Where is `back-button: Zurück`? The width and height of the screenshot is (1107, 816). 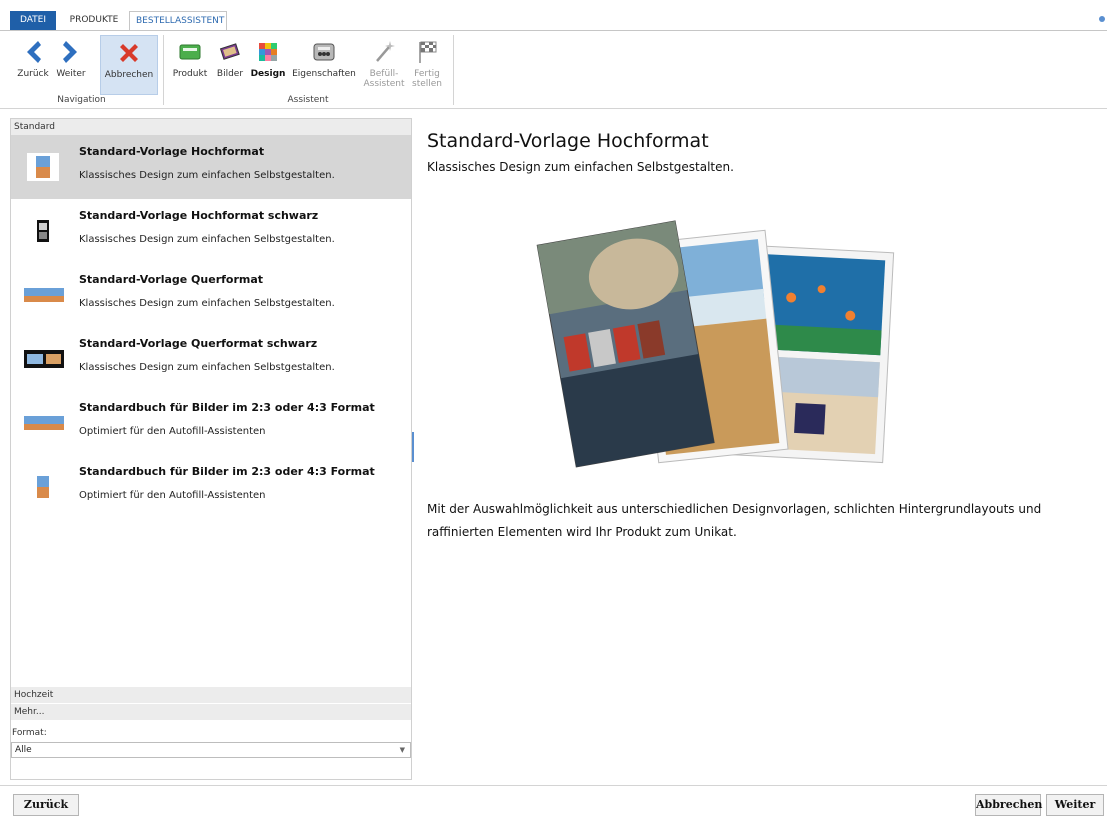 back-button: Zurück is located at coordinates (46, 805).